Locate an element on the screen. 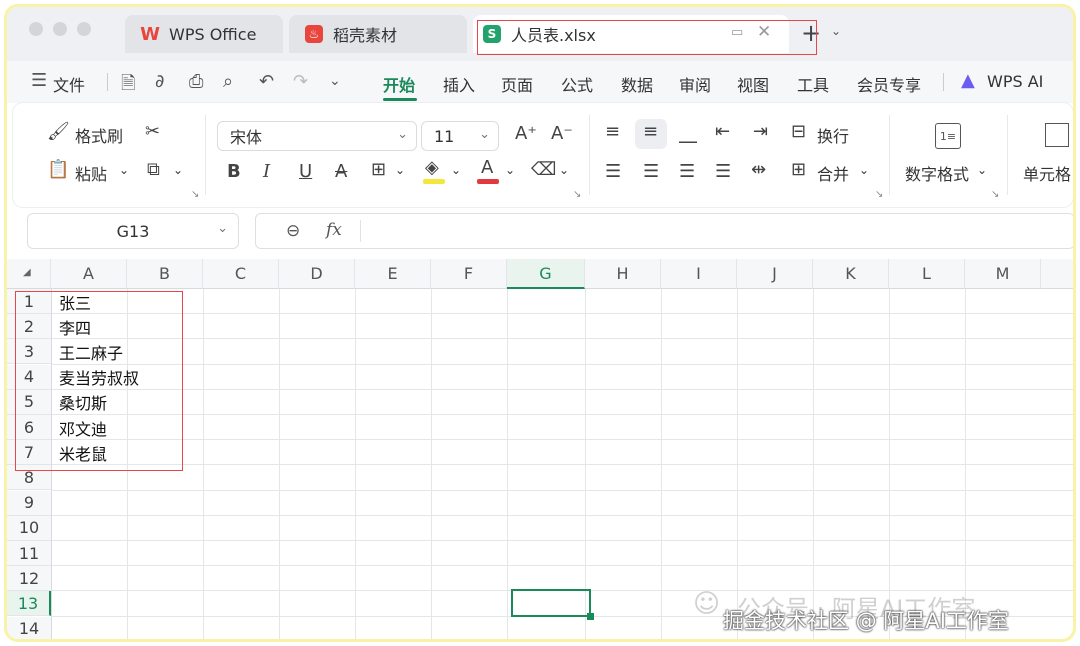 The height and width of the screenshot is (646, 1080). row-header-14: 14 is located at coordinates (29, 627).